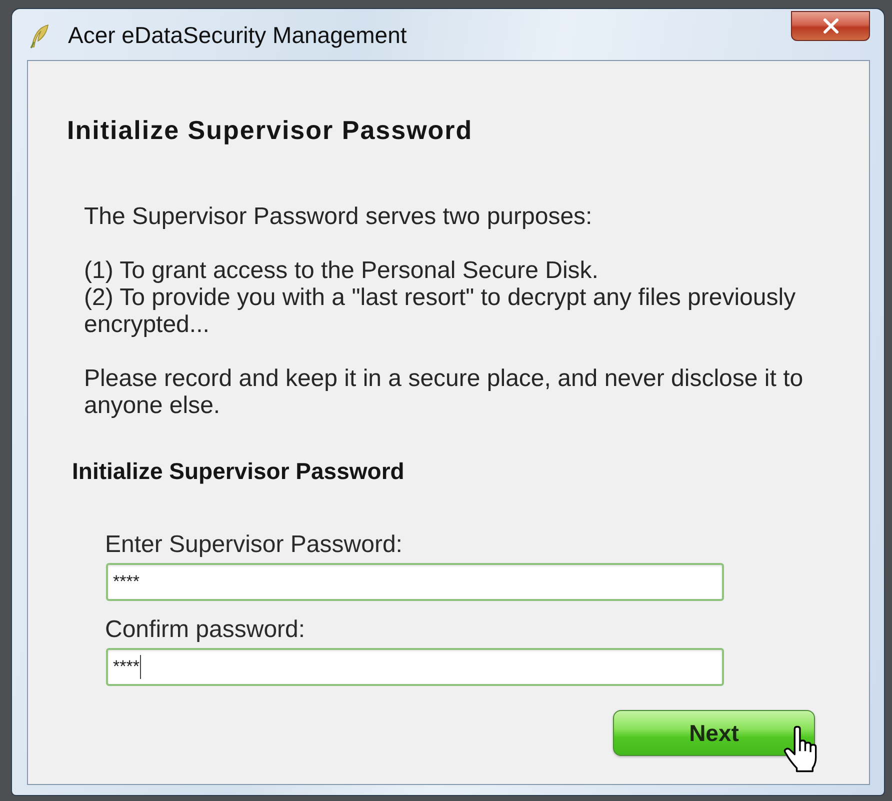 Image resolution: width=892 pixels, height=801 pixels. I want to click on intro-text: The Supervisor Password serves two purposes:, so click(339, 216).